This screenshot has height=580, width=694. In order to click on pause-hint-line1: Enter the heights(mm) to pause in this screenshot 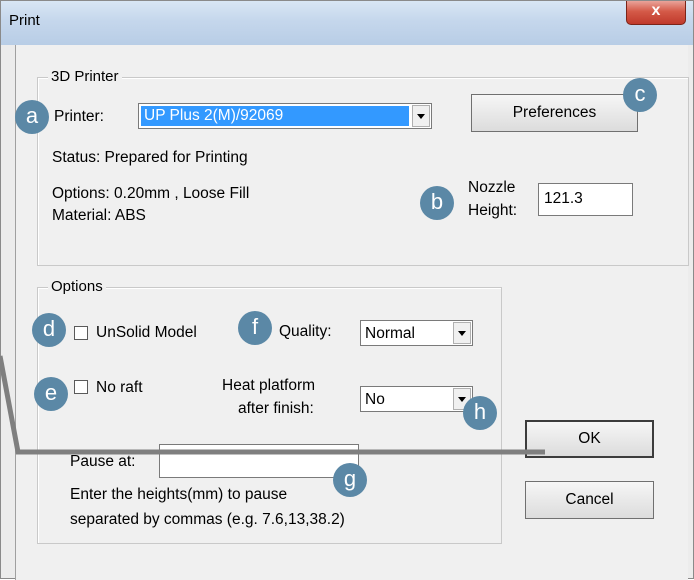, I will do `click(179, 494)`.